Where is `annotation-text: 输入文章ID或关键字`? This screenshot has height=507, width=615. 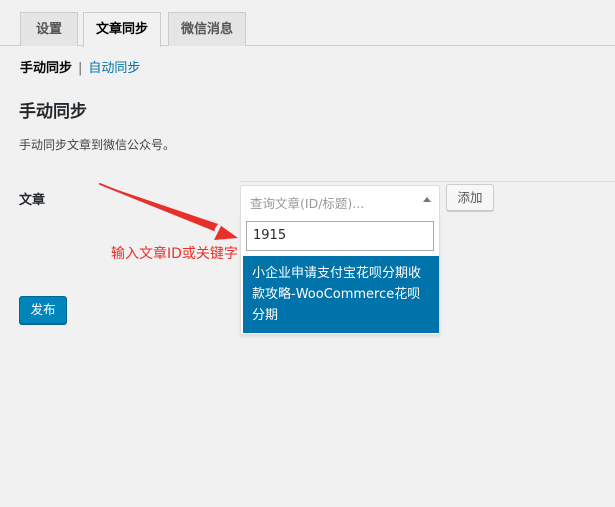
annotation-text: 输入文章ID或关键字 is located at coordinates (174, 254).